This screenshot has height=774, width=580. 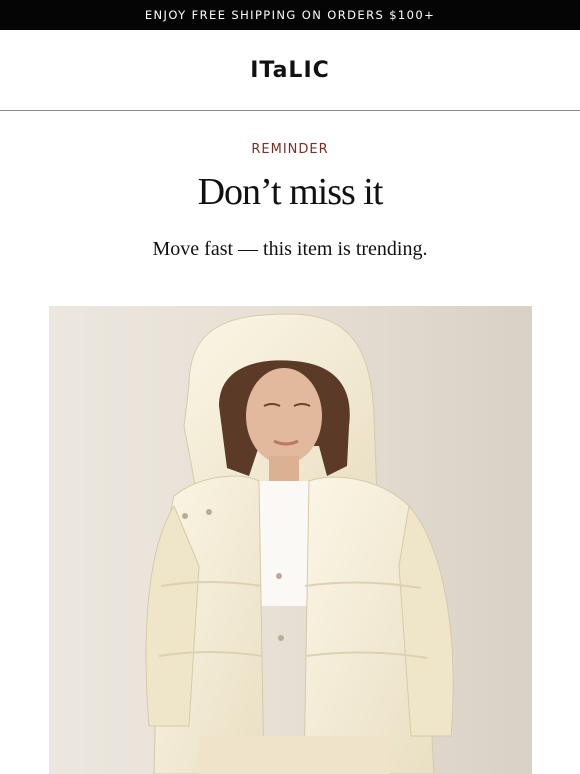 I want to click on promo-banner: ENJOY FREE SHIPPING ON ORDERS $100+, so click(x=290, y=15).